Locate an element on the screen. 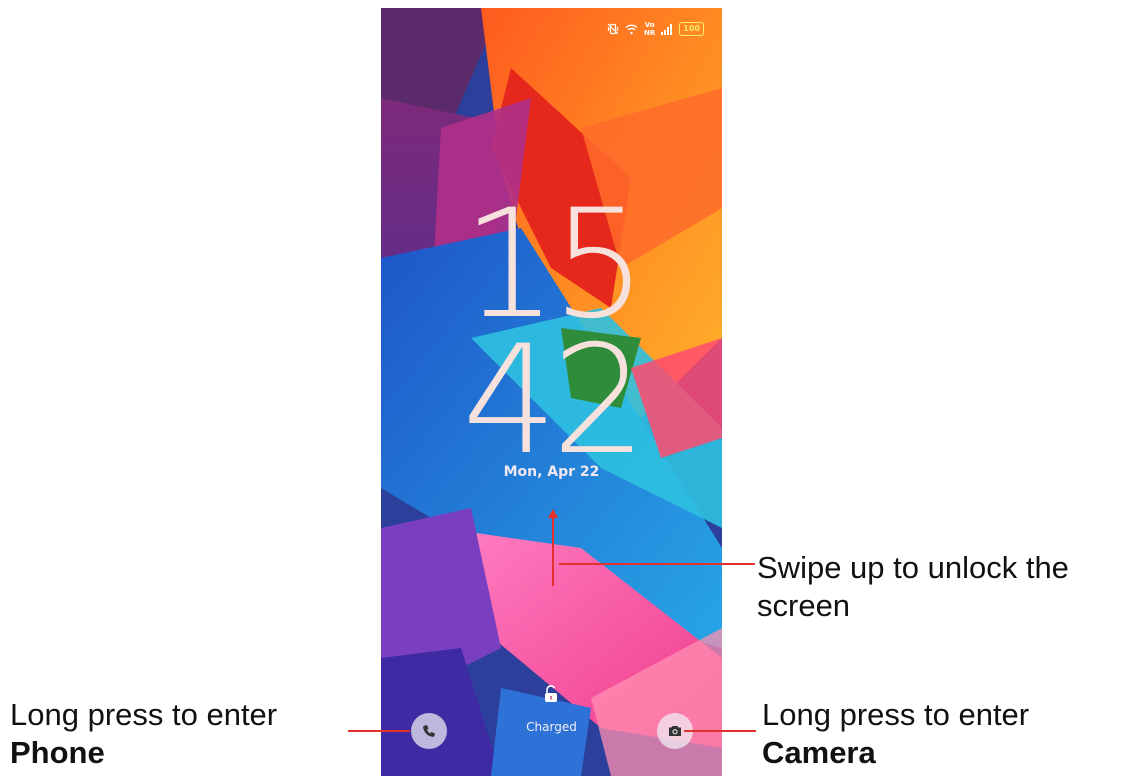  battery-icon: 100 is located at coordinates (691, 29).